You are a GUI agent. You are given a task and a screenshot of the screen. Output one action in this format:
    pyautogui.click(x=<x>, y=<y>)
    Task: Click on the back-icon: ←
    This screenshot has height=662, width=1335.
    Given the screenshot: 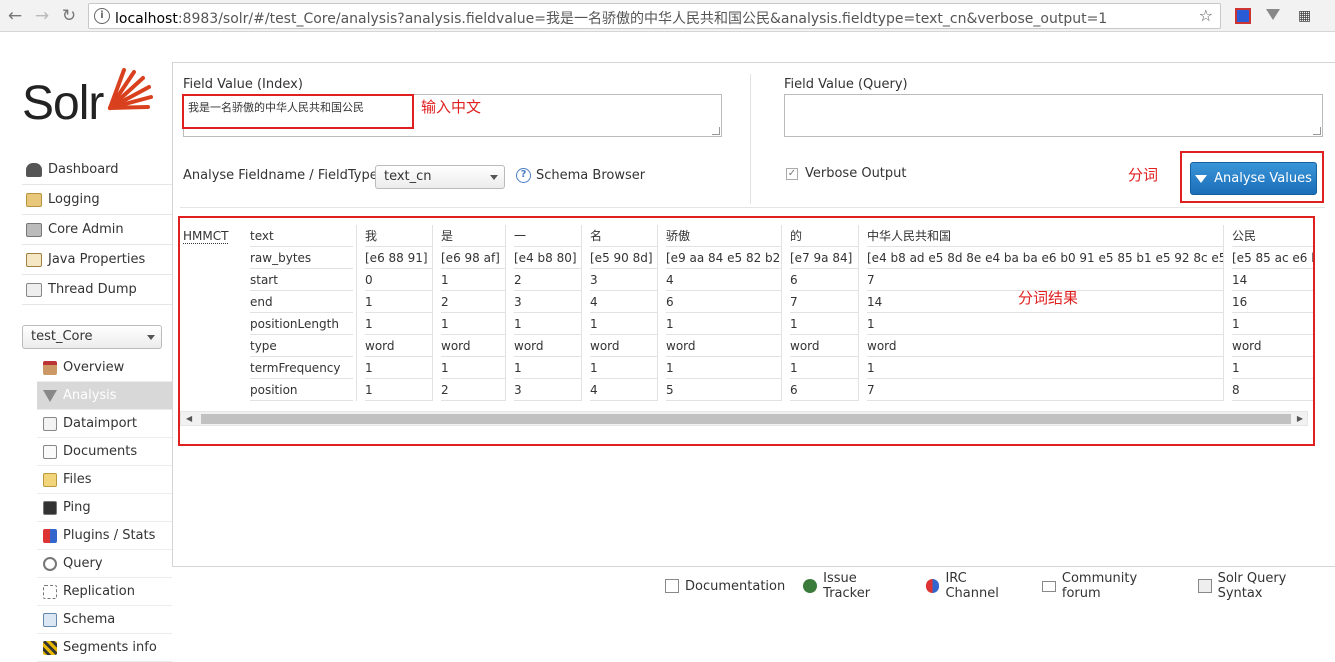 What is the action you would take?
    pyautogui.click(x=15, y=16)
    